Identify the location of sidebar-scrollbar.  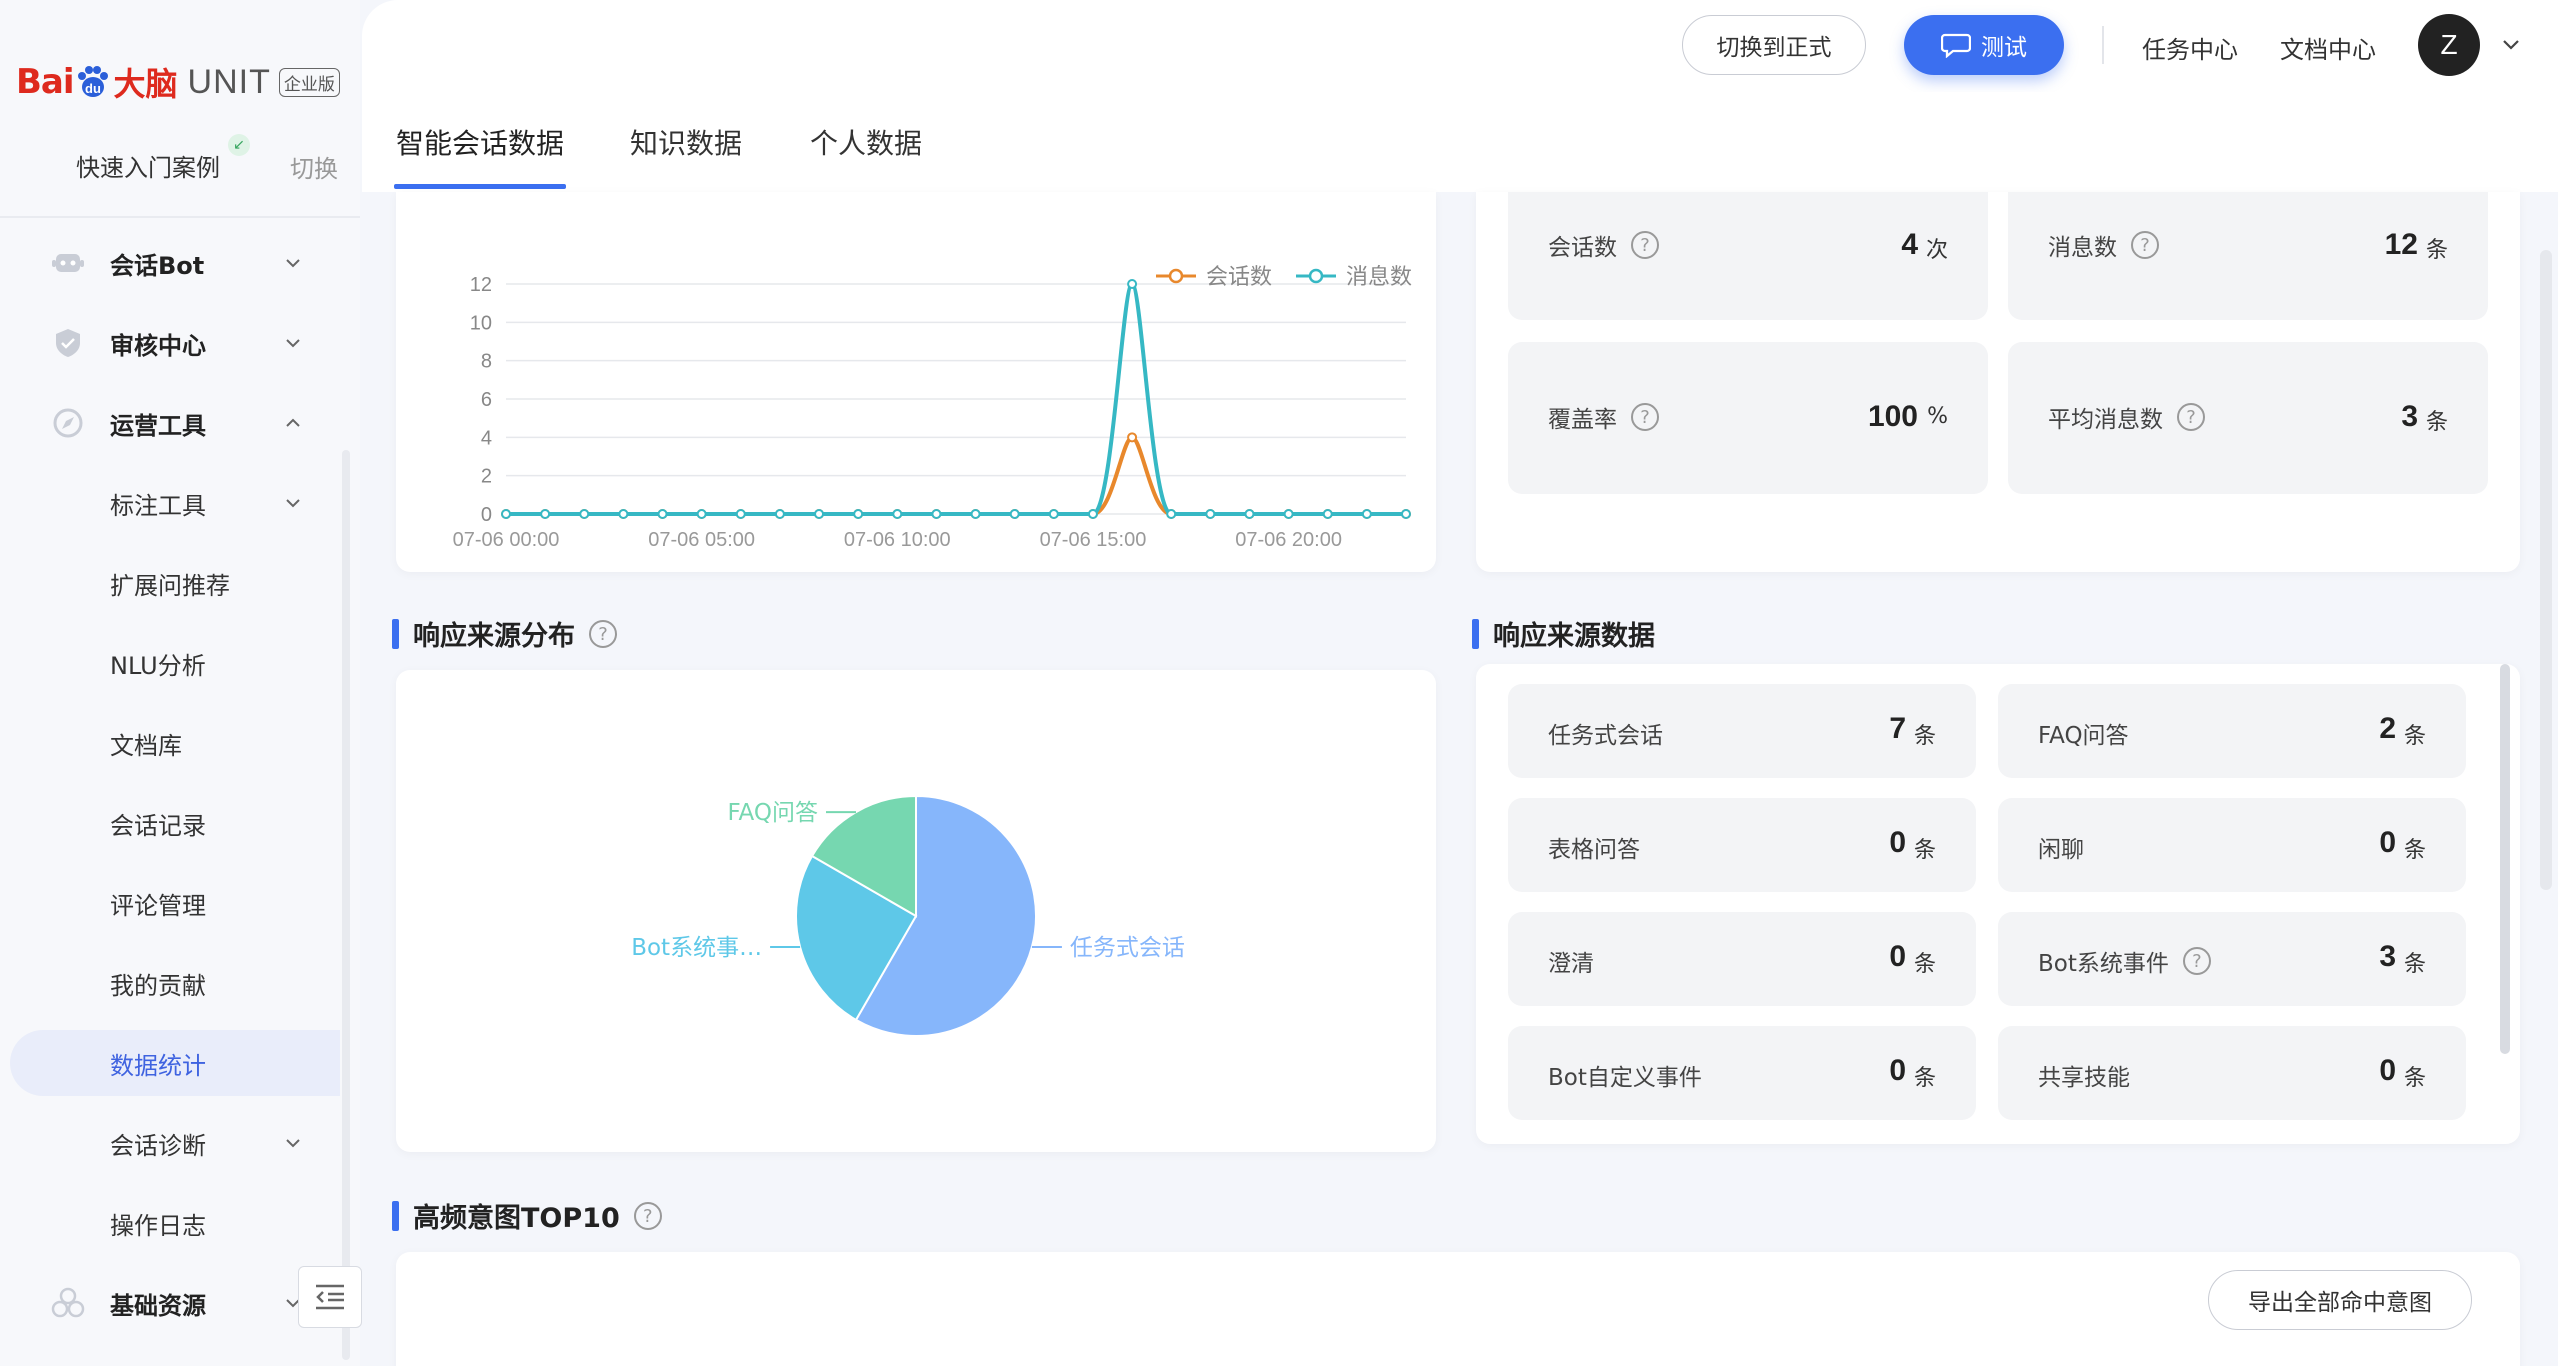
(346, 905).